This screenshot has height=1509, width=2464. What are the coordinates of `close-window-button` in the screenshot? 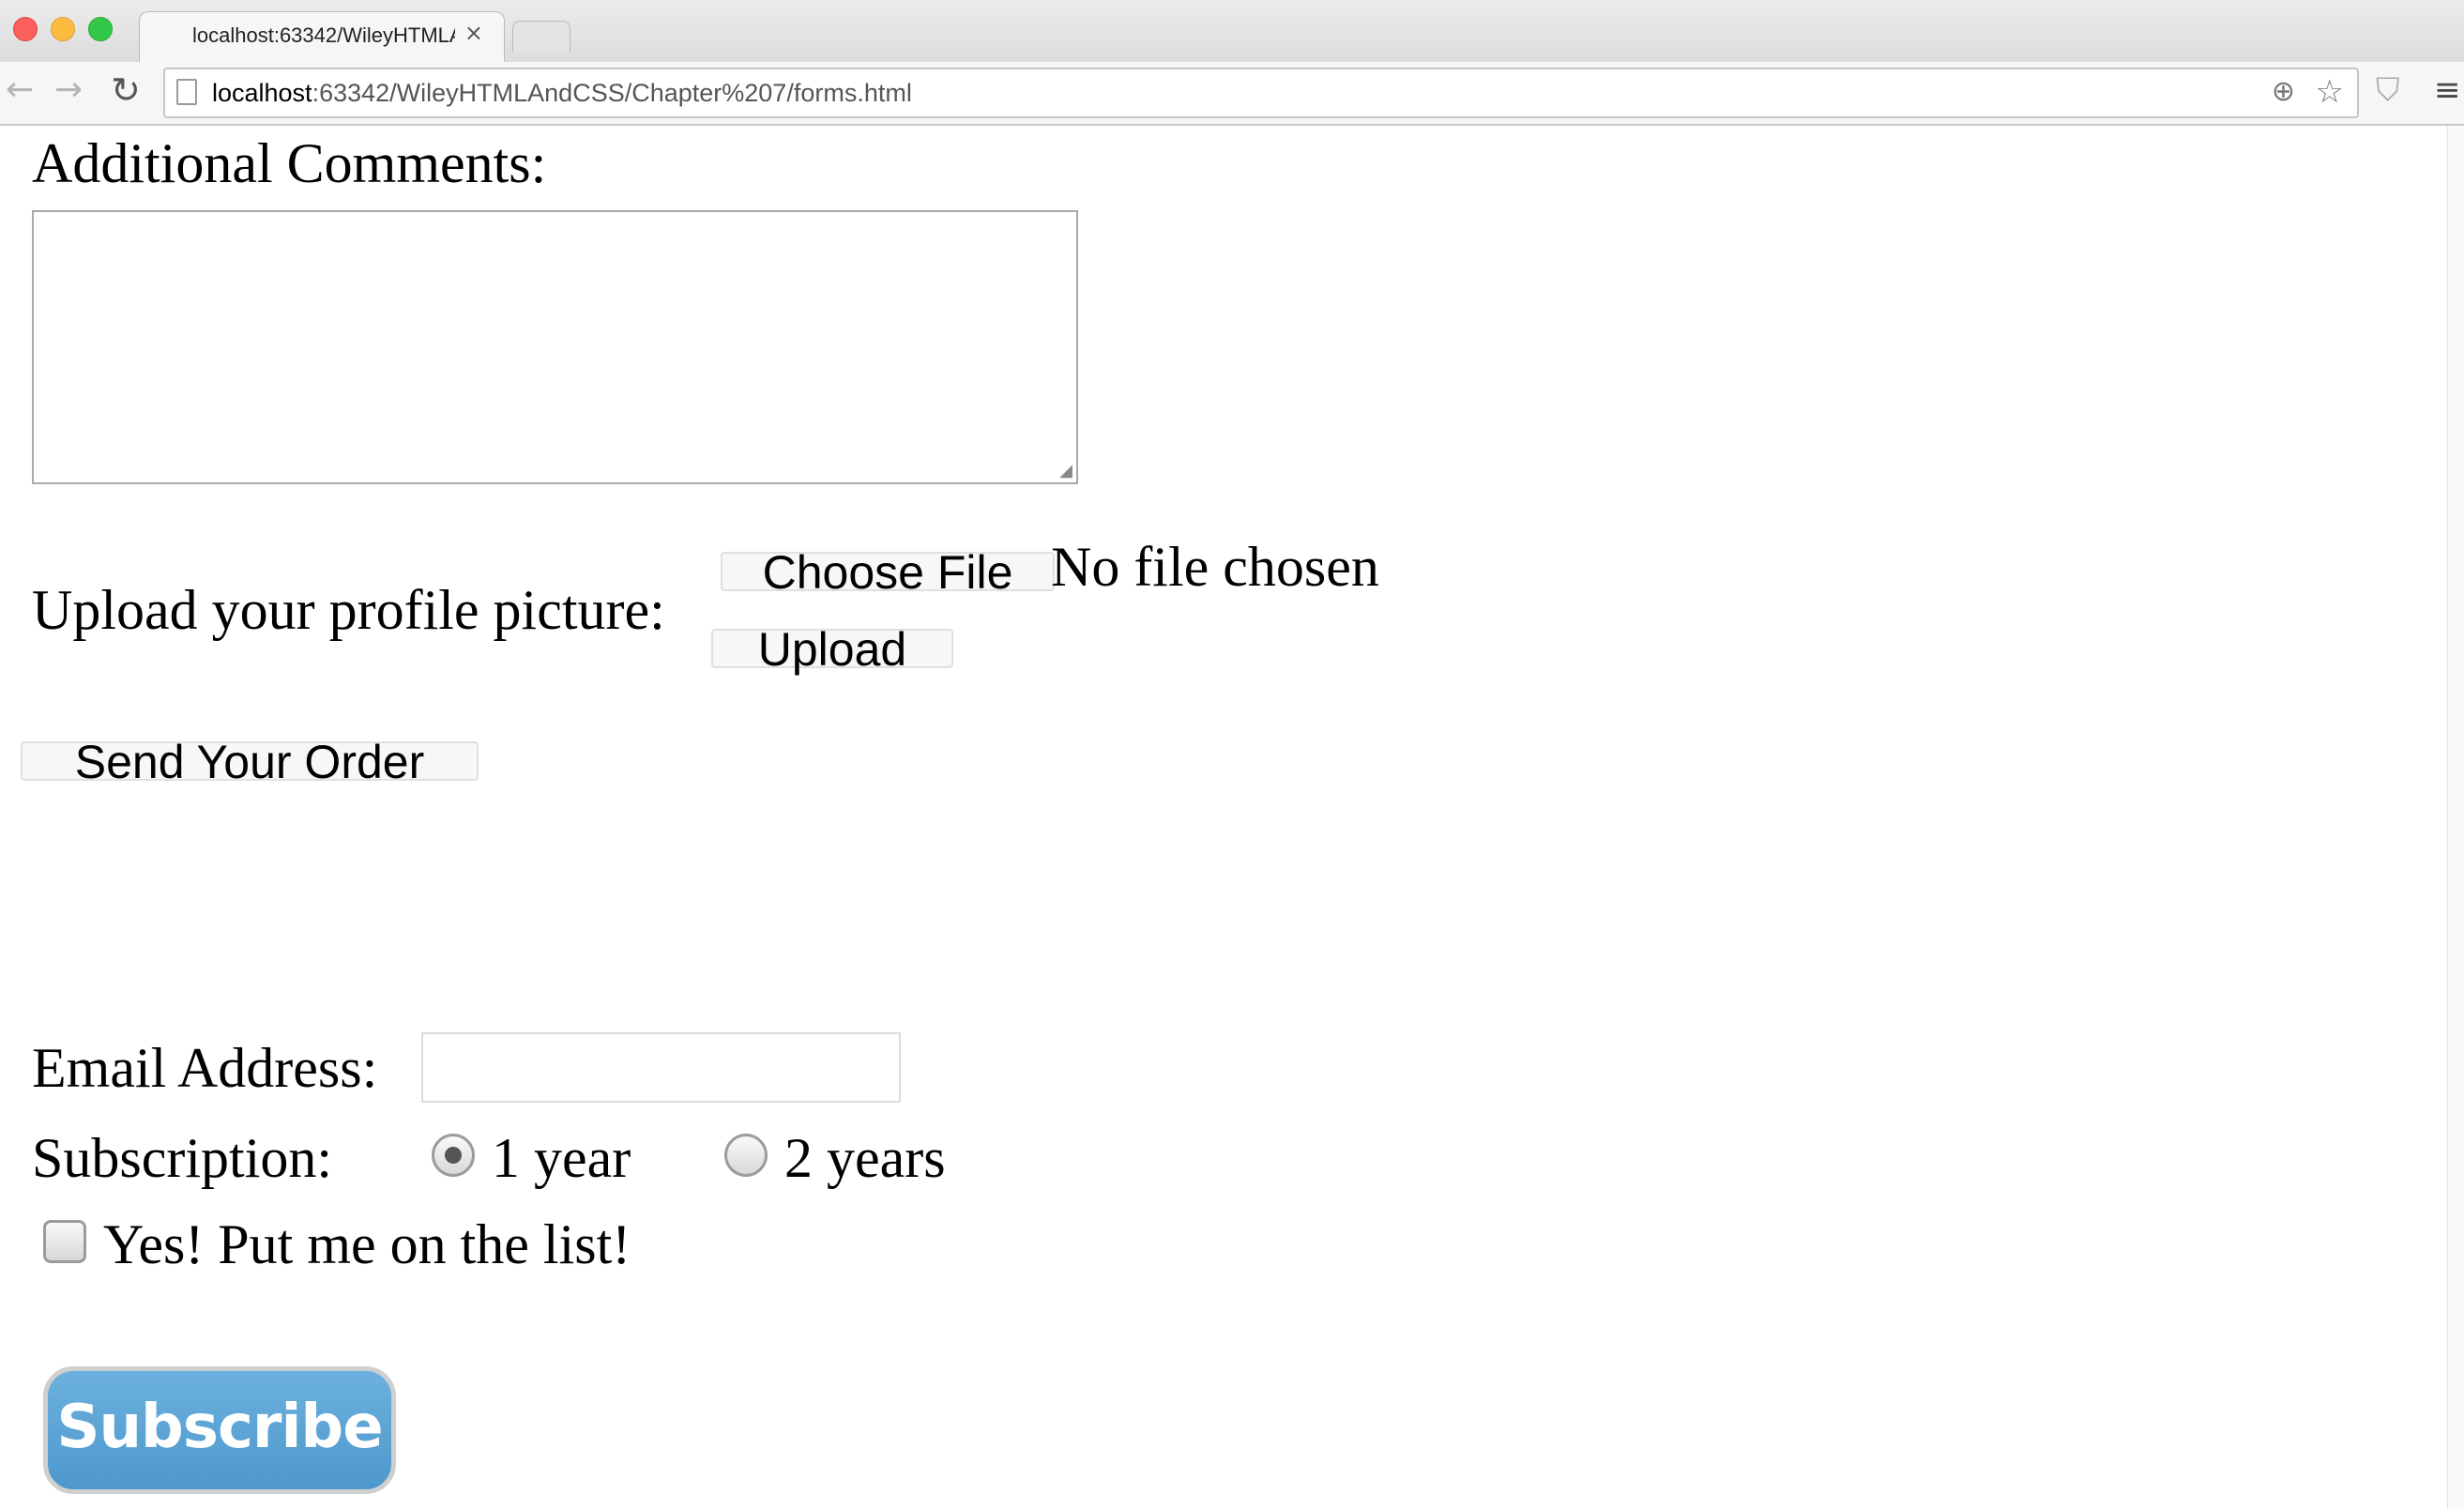 It's located at (26, 29).